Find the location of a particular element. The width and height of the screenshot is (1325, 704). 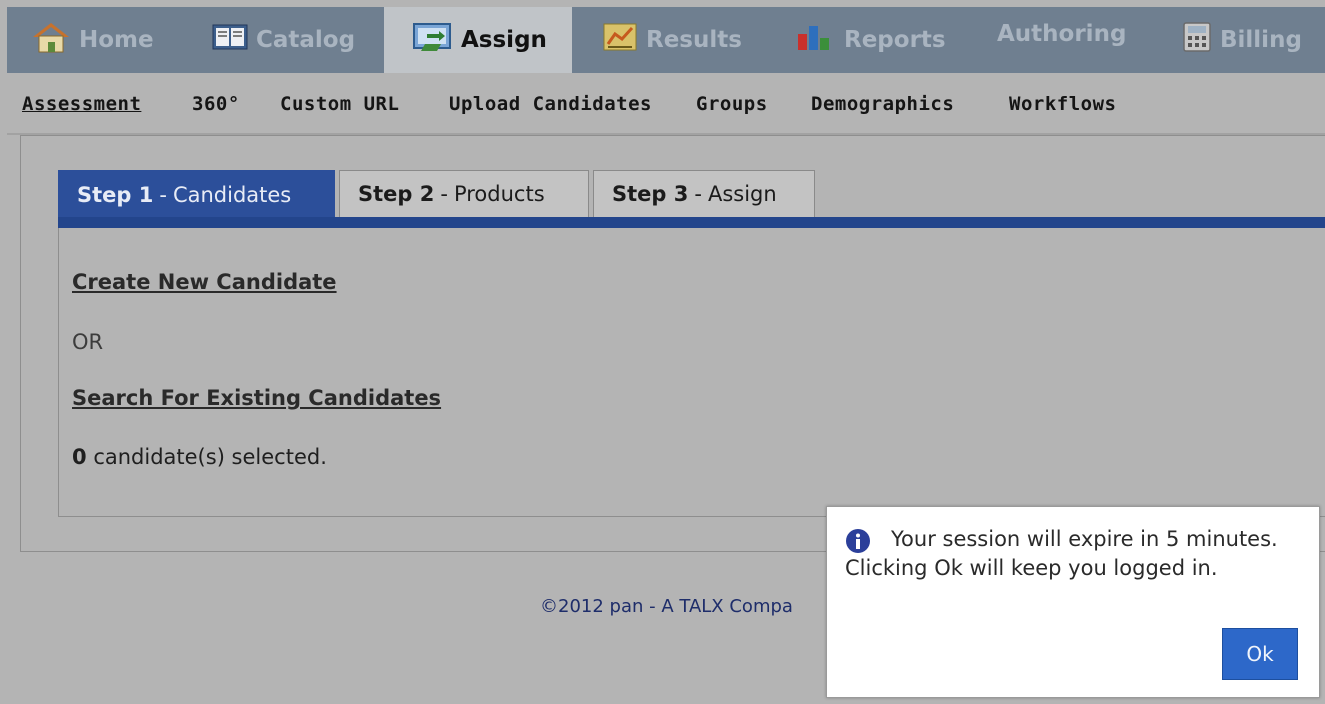

nav-tab-results: Results is located at coordinates (671, 40).